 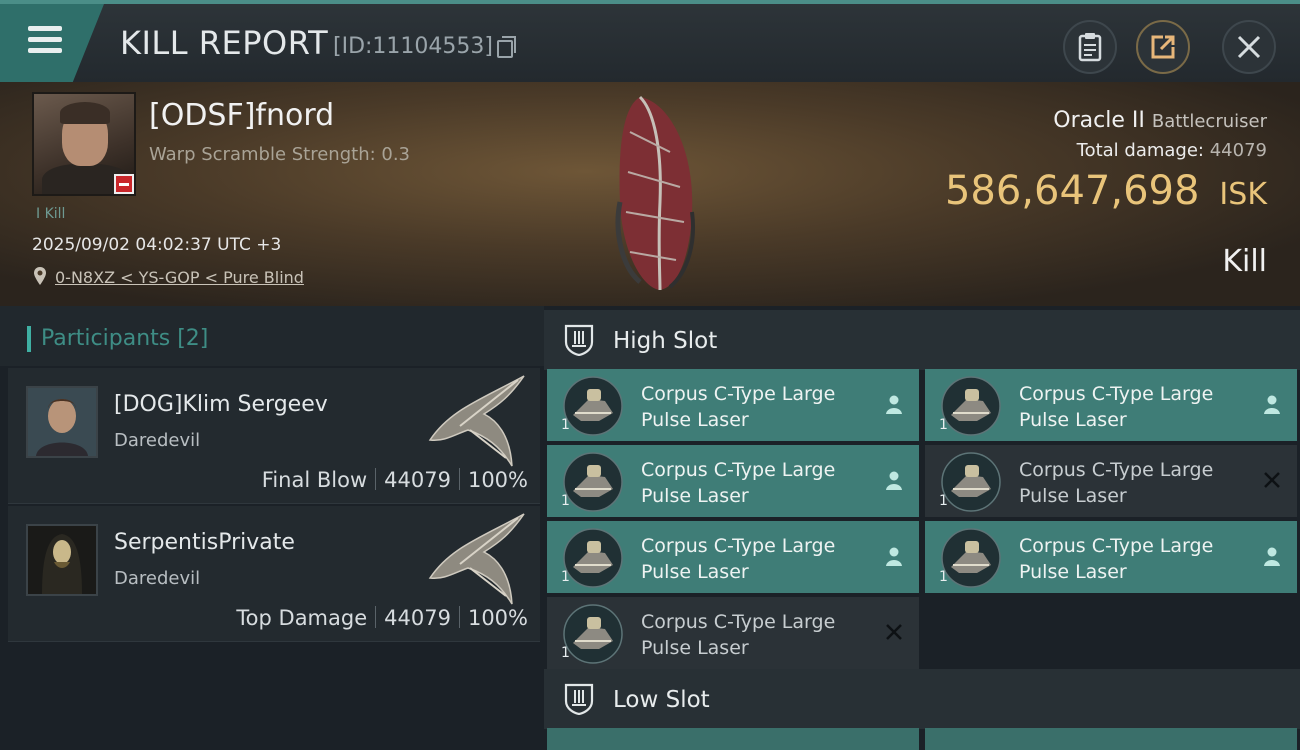 I want to click on kill-type: Kill, so click(x=1244, y=261).